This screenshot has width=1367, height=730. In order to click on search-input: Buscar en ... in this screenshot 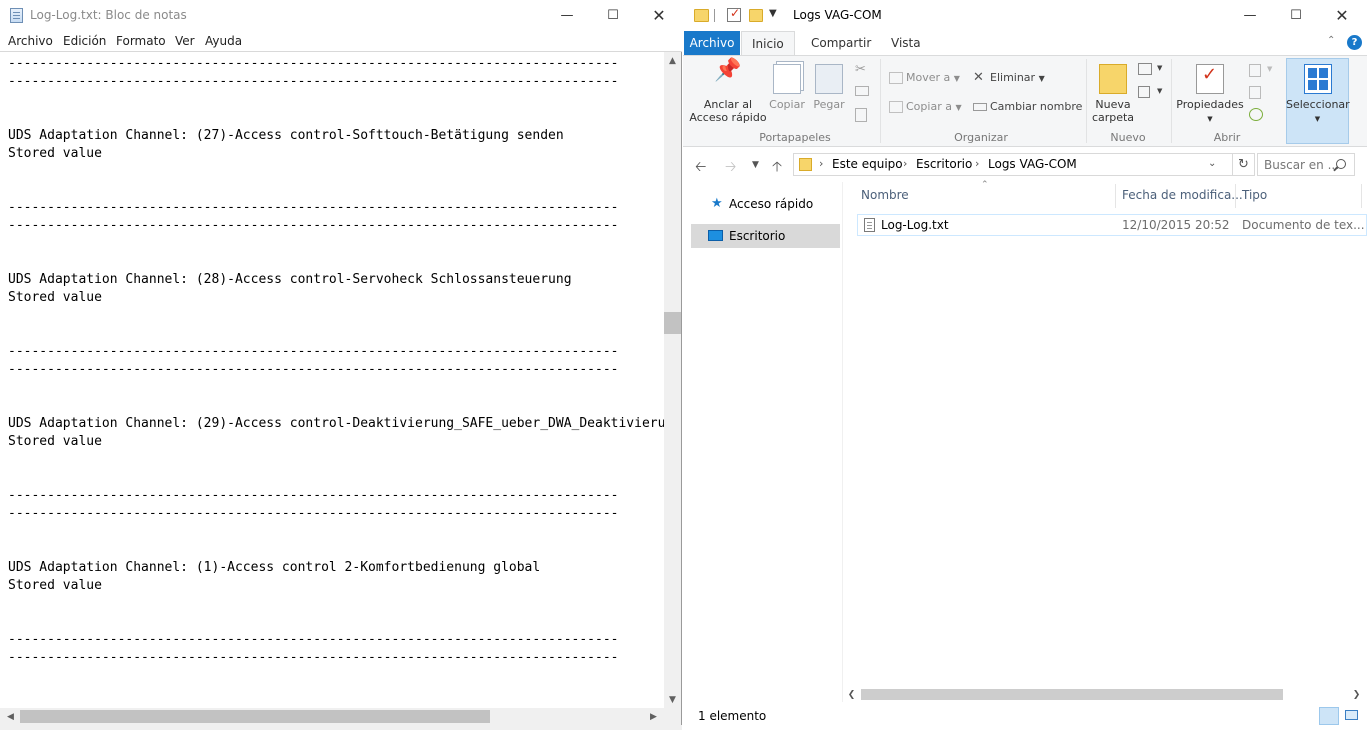, I will do `click(1306, 164)`.